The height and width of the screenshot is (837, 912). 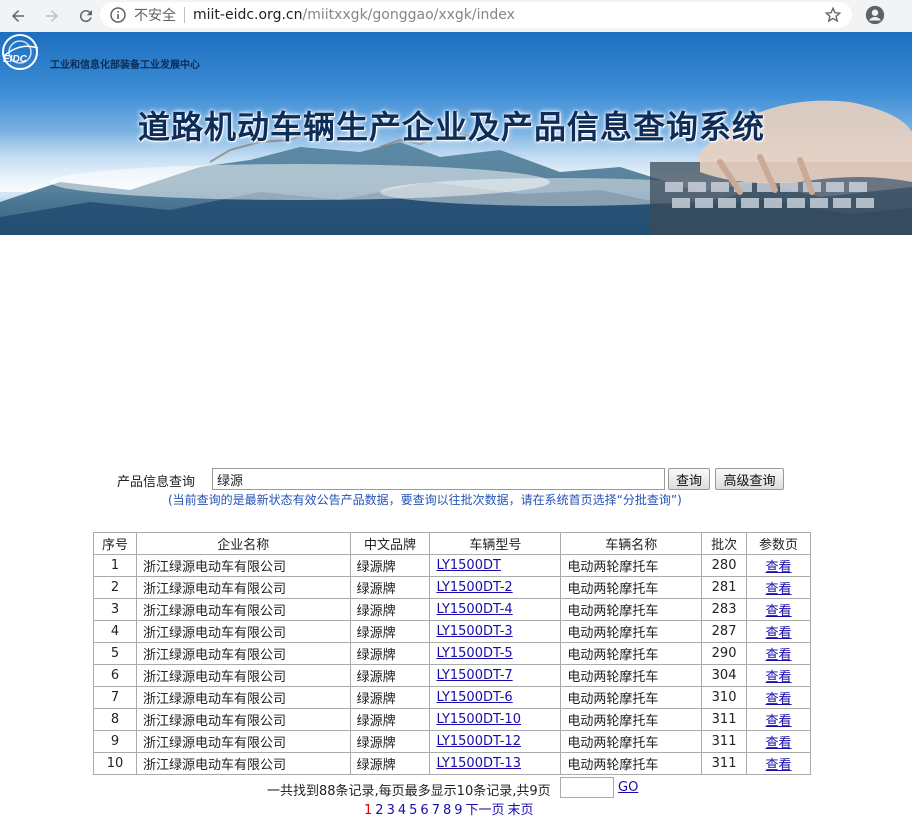 I want to click on table-row: 1 浙江绿源电动车有限公司 绿源牌 LY1500DT 电动两轮摩托车 280 查看, so click(x=452, y=565).